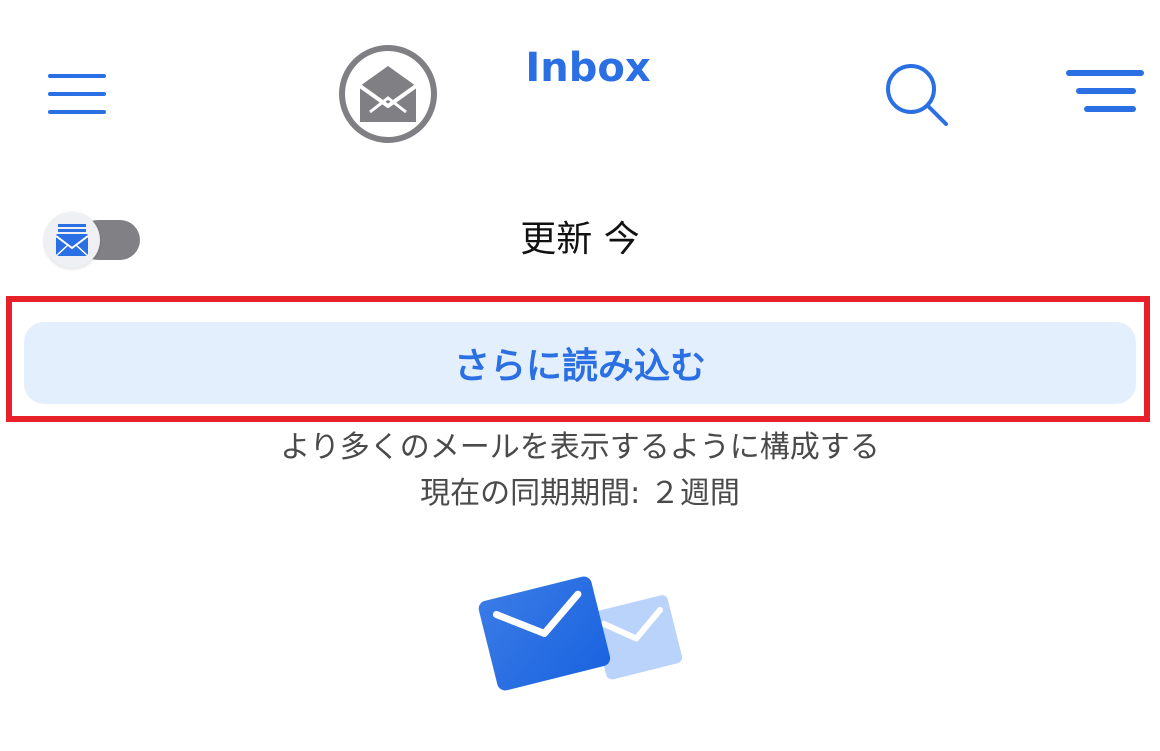  I want to click on toggle-knob, so click(72, 240).